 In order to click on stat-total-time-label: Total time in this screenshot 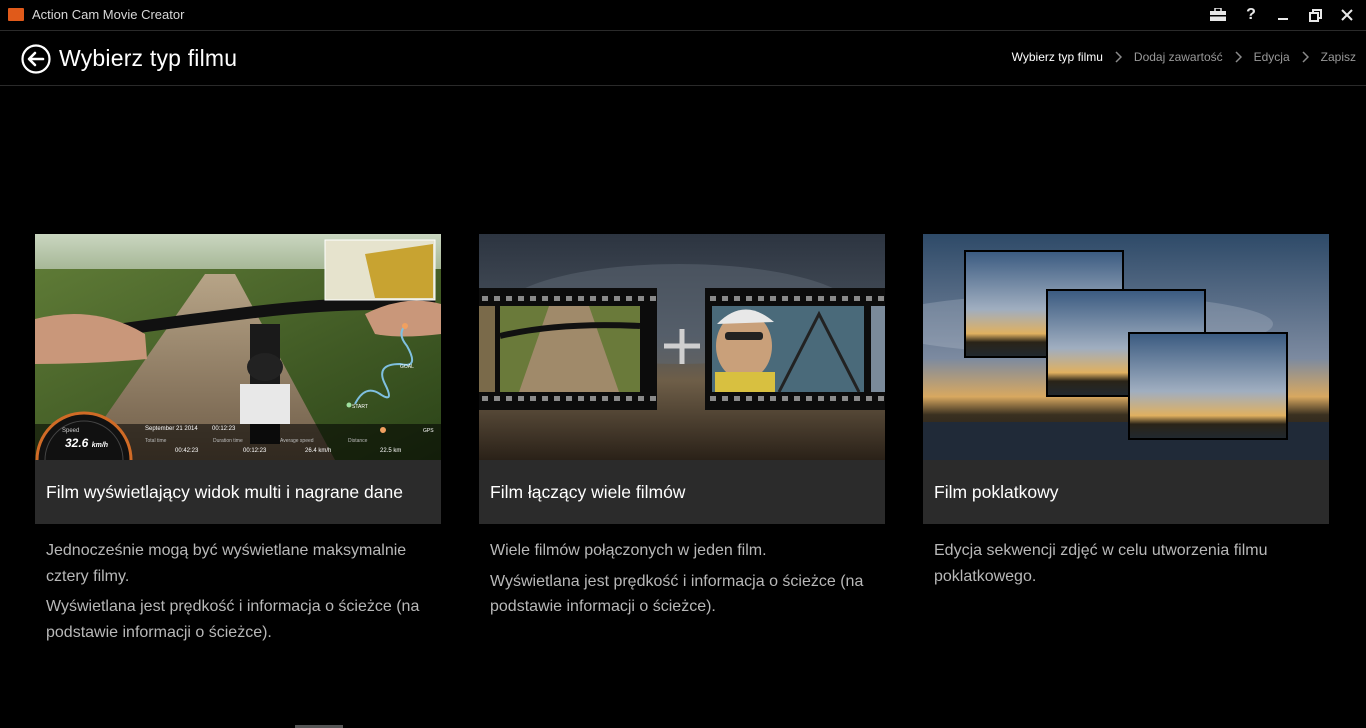, I will do `click(156, 441)`.